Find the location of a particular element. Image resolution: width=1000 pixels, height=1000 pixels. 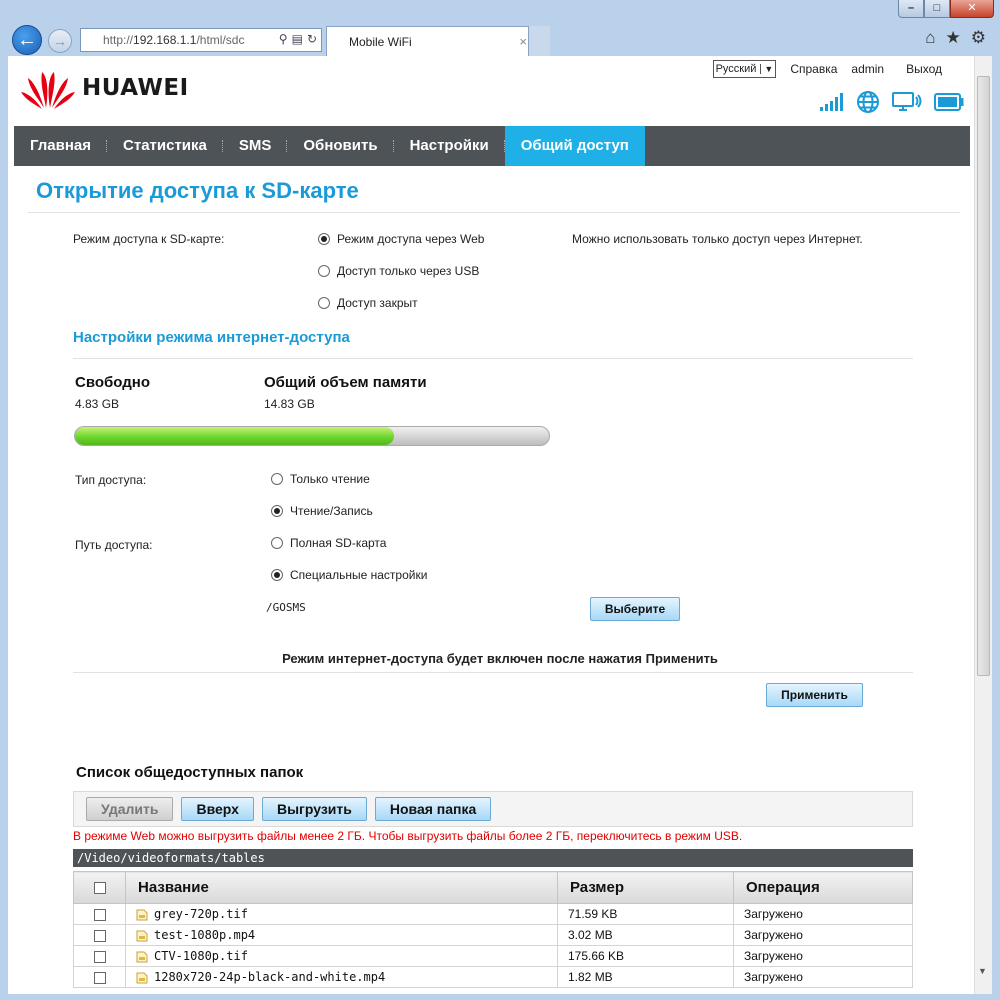

scroll-down-arrow-icon: ▼ is located at coordinates (982, 971).